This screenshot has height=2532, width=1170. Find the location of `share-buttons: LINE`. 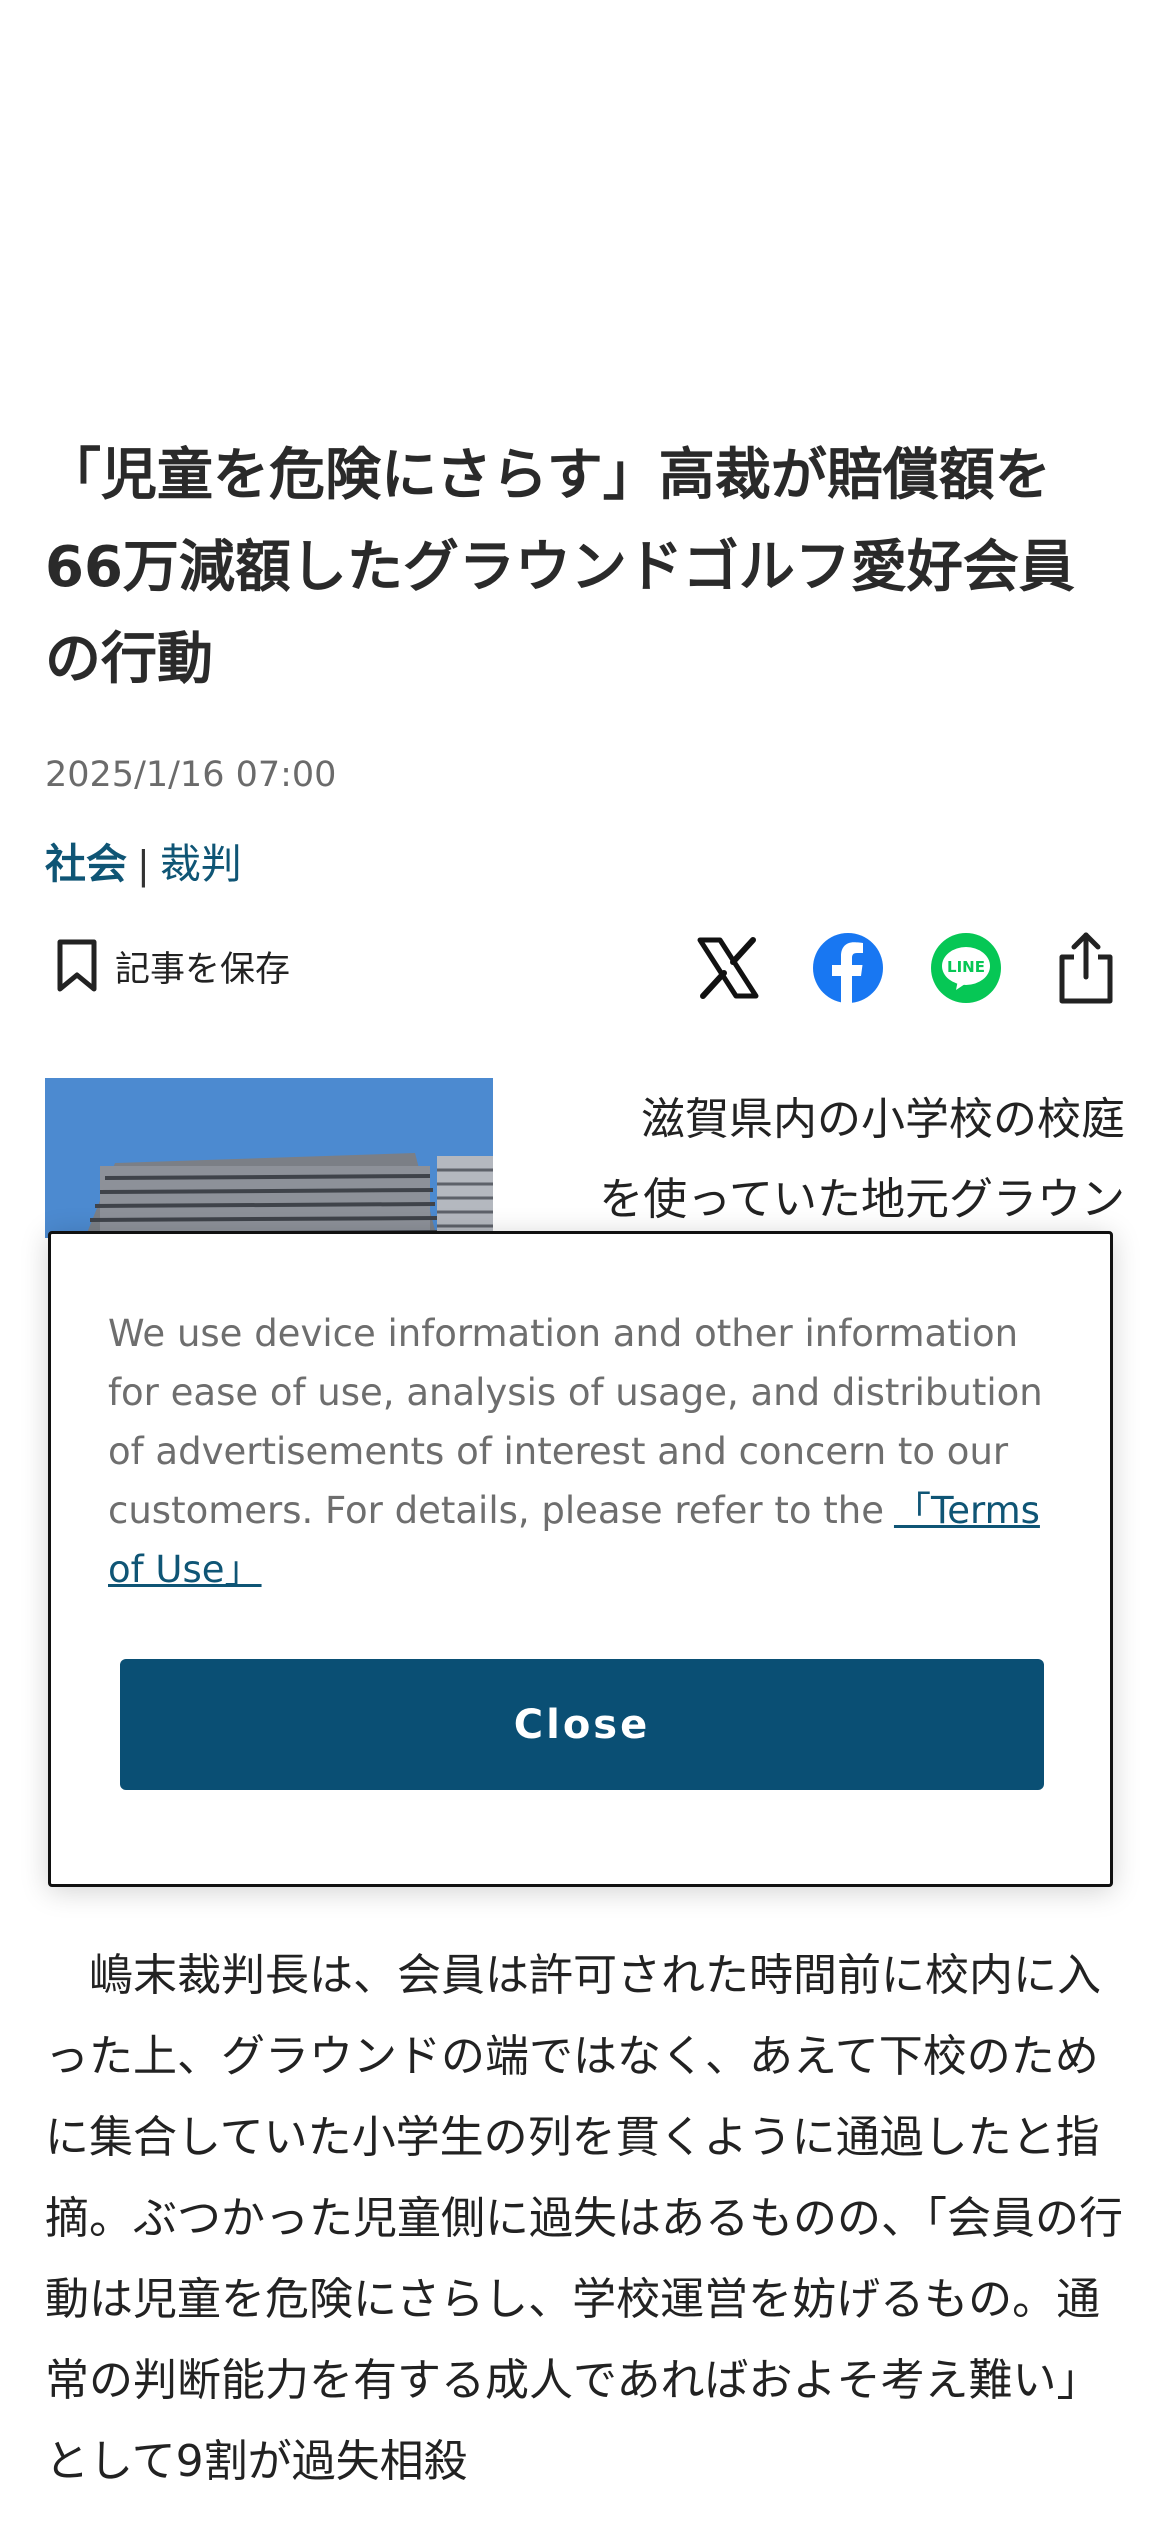

share-buttons: LINE is located at coordinates (910, 972).